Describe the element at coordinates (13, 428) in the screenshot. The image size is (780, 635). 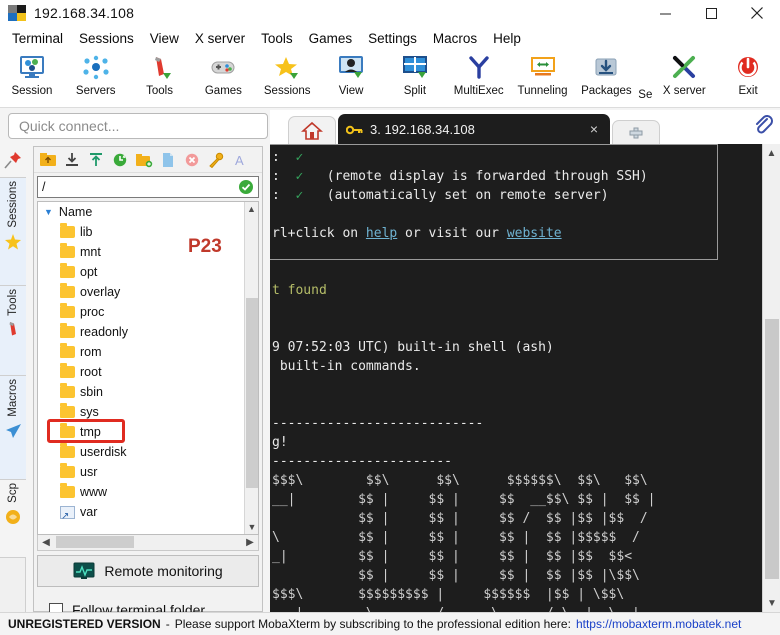
I see `sidebar-tab-macros: Macros` at that location.